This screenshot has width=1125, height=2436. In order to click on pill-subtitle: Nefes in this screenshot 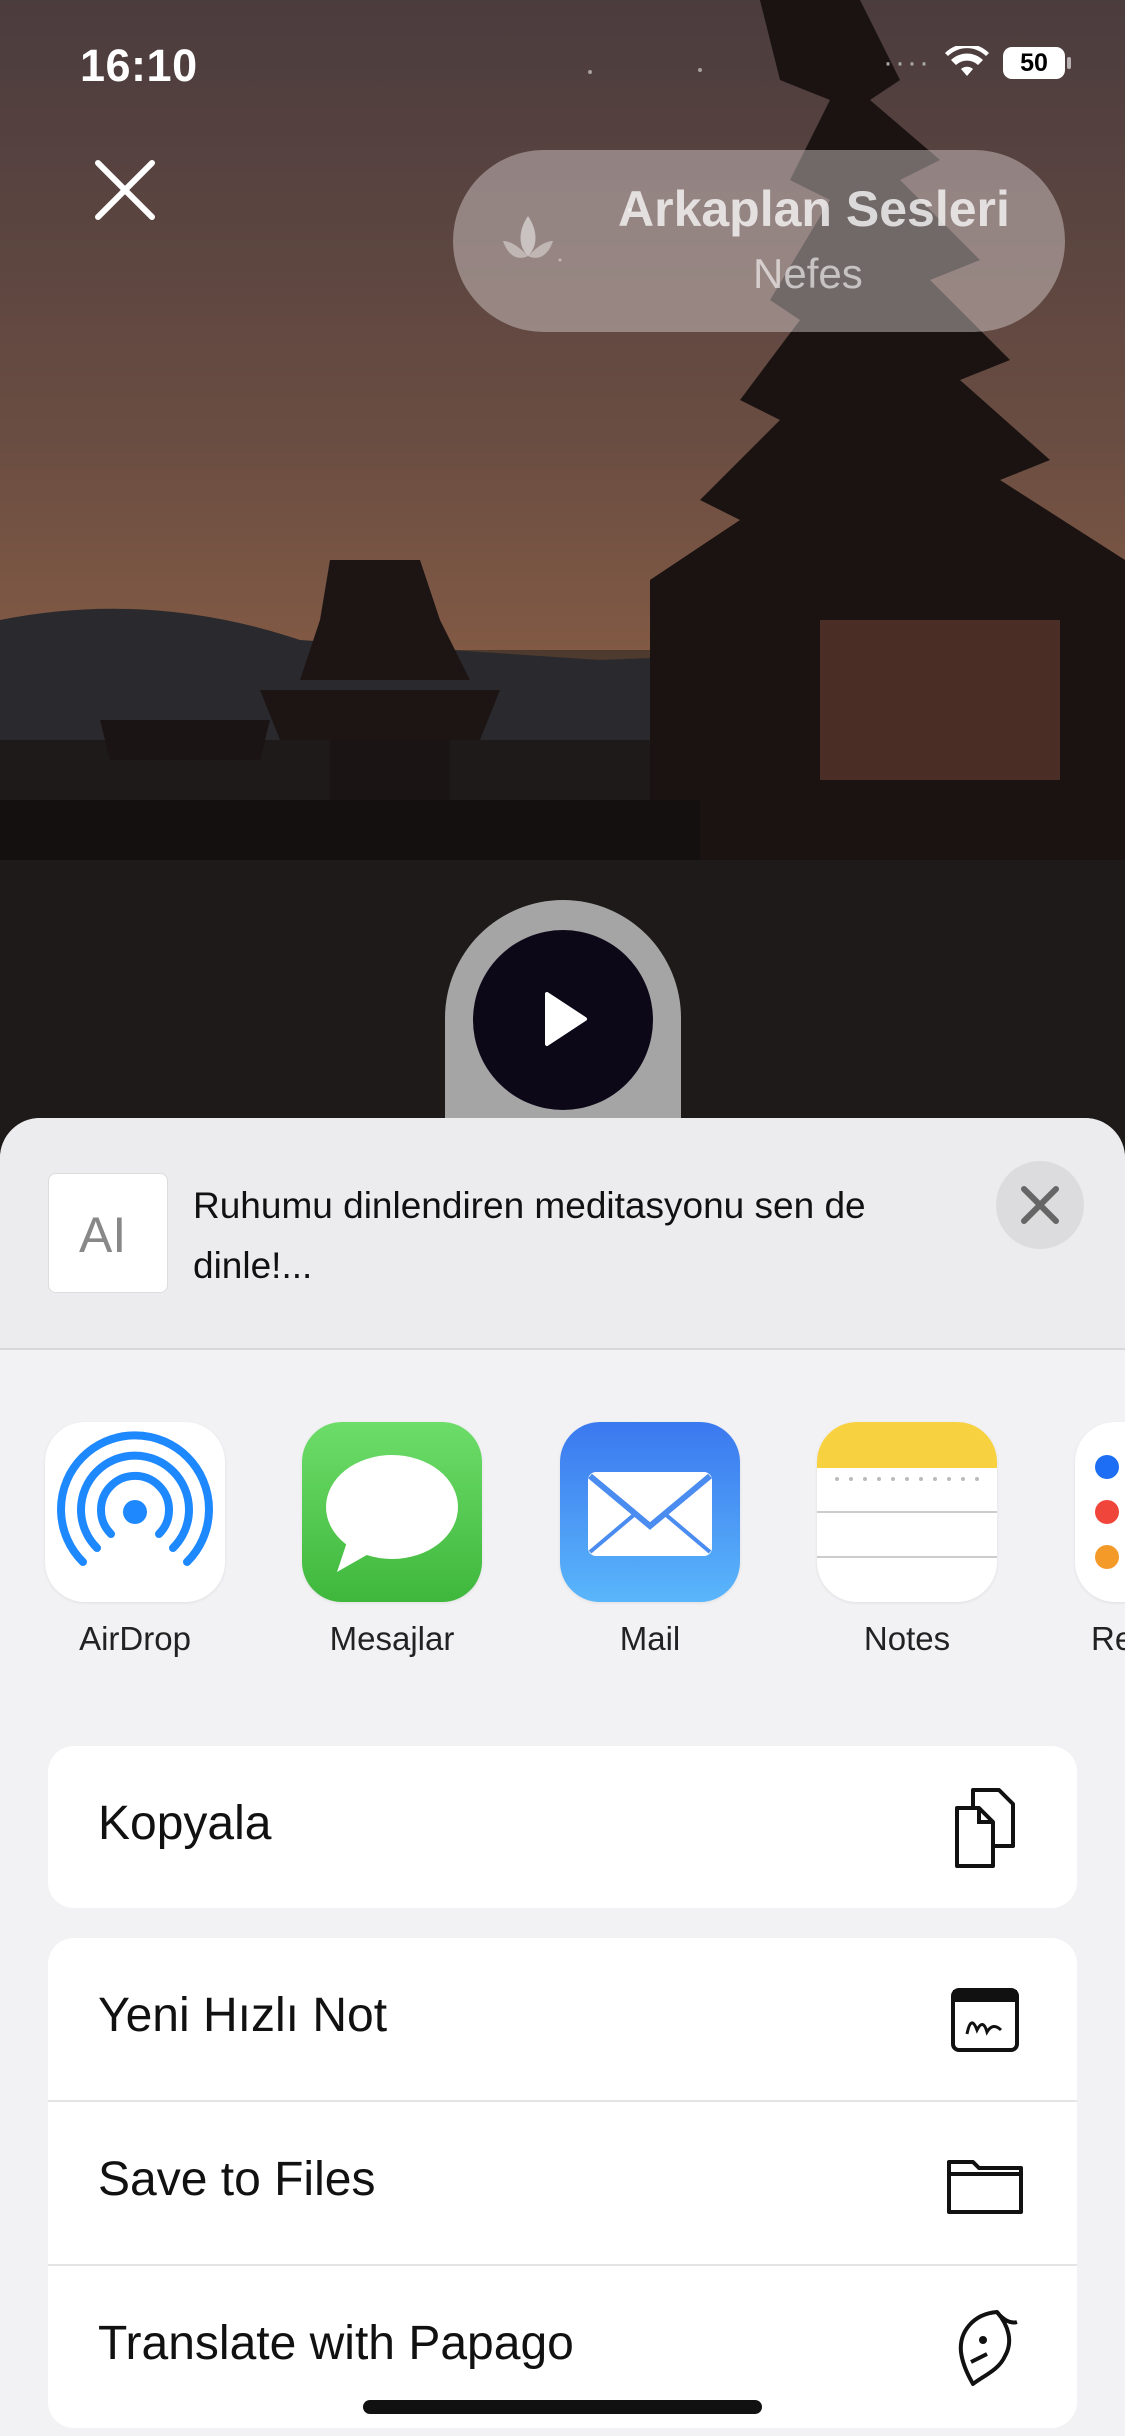, I will do `click(808, 273)`.